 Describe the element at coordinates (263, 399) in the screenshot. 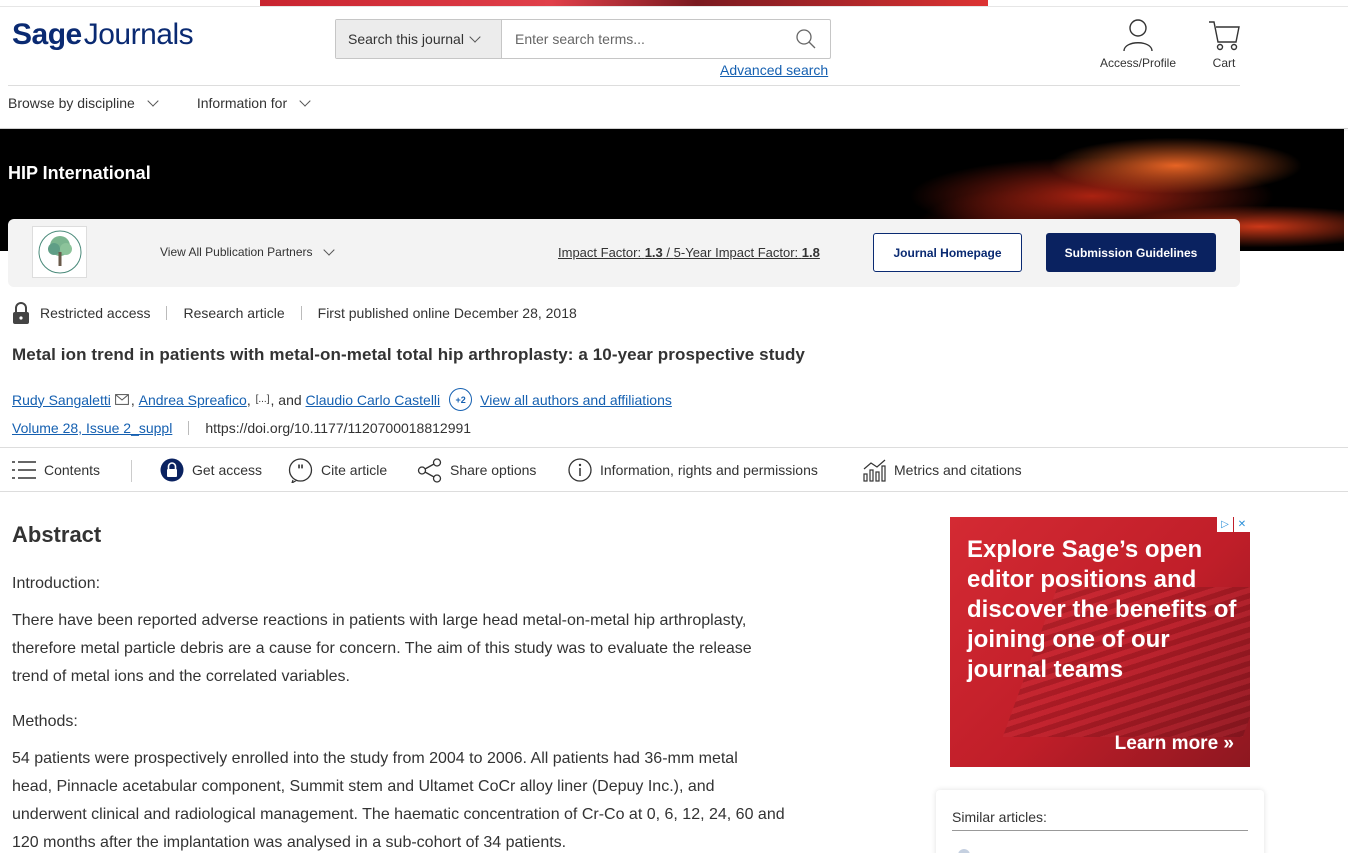

I see `hidden-authors-ellipsis: [...]` at that location.